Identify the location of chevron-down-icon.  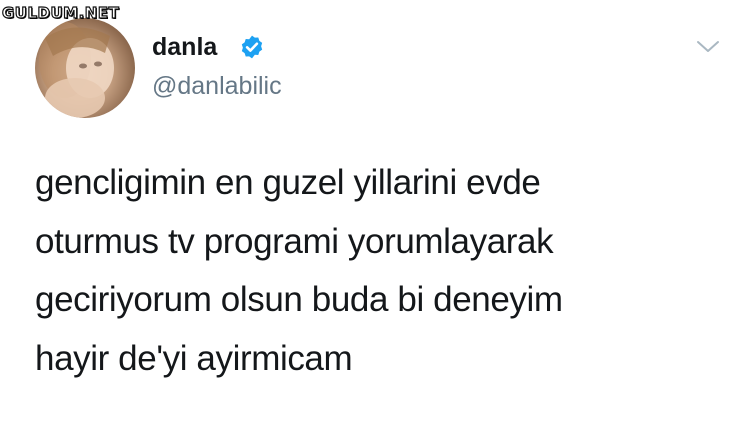
(708, 47).